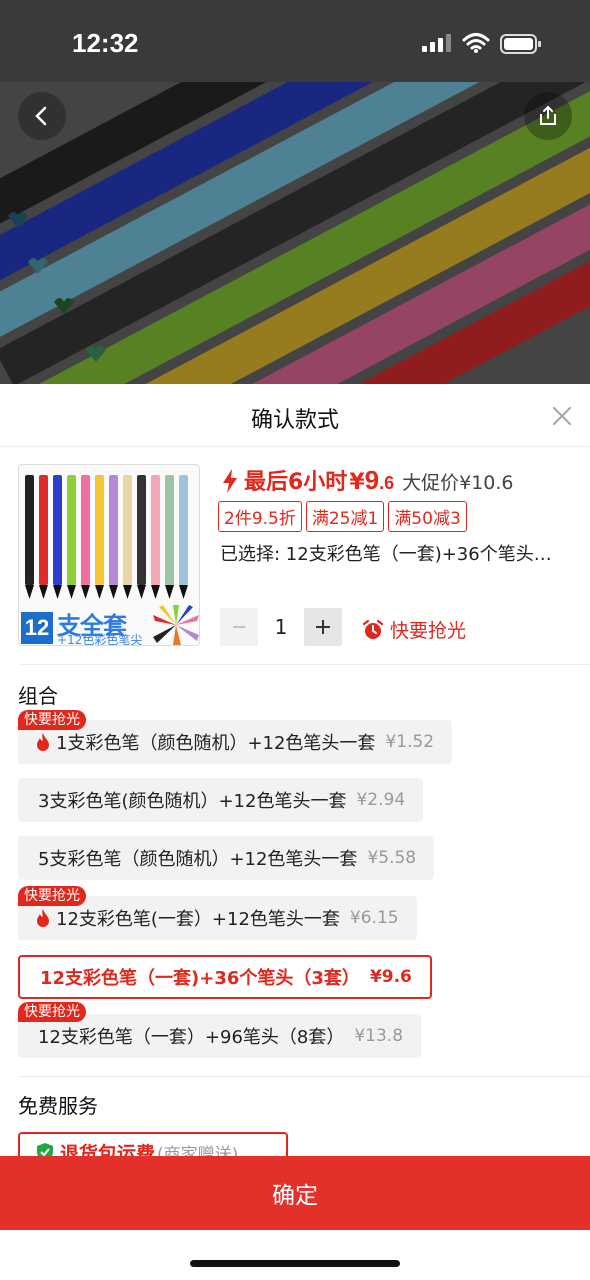 The image size is (590, 1280). Describe the element at coordinates (191, 1037) in the screenshot. I see `combo-option-label: 12支彩色笔（一套）+96笔头（8套）` at that location.